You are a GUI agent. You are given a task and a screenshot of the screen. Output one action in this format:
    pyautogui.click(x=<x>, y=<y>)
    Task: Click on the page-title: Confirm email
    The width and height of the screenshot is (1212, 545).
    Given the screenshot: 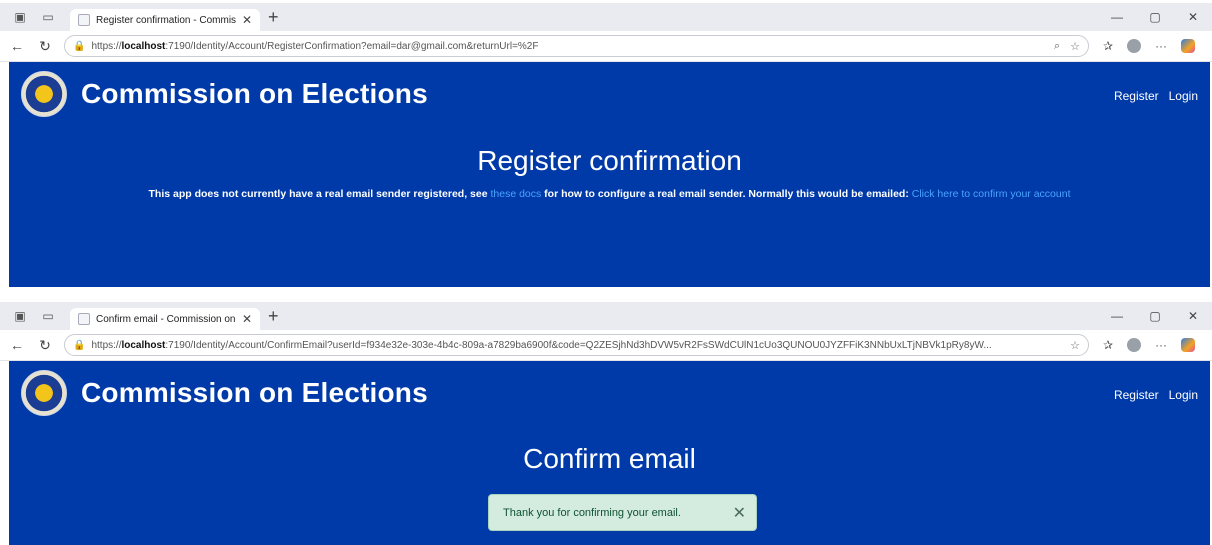 What is the action you would take?
    pyautogui.click(x=609, y=458)
    